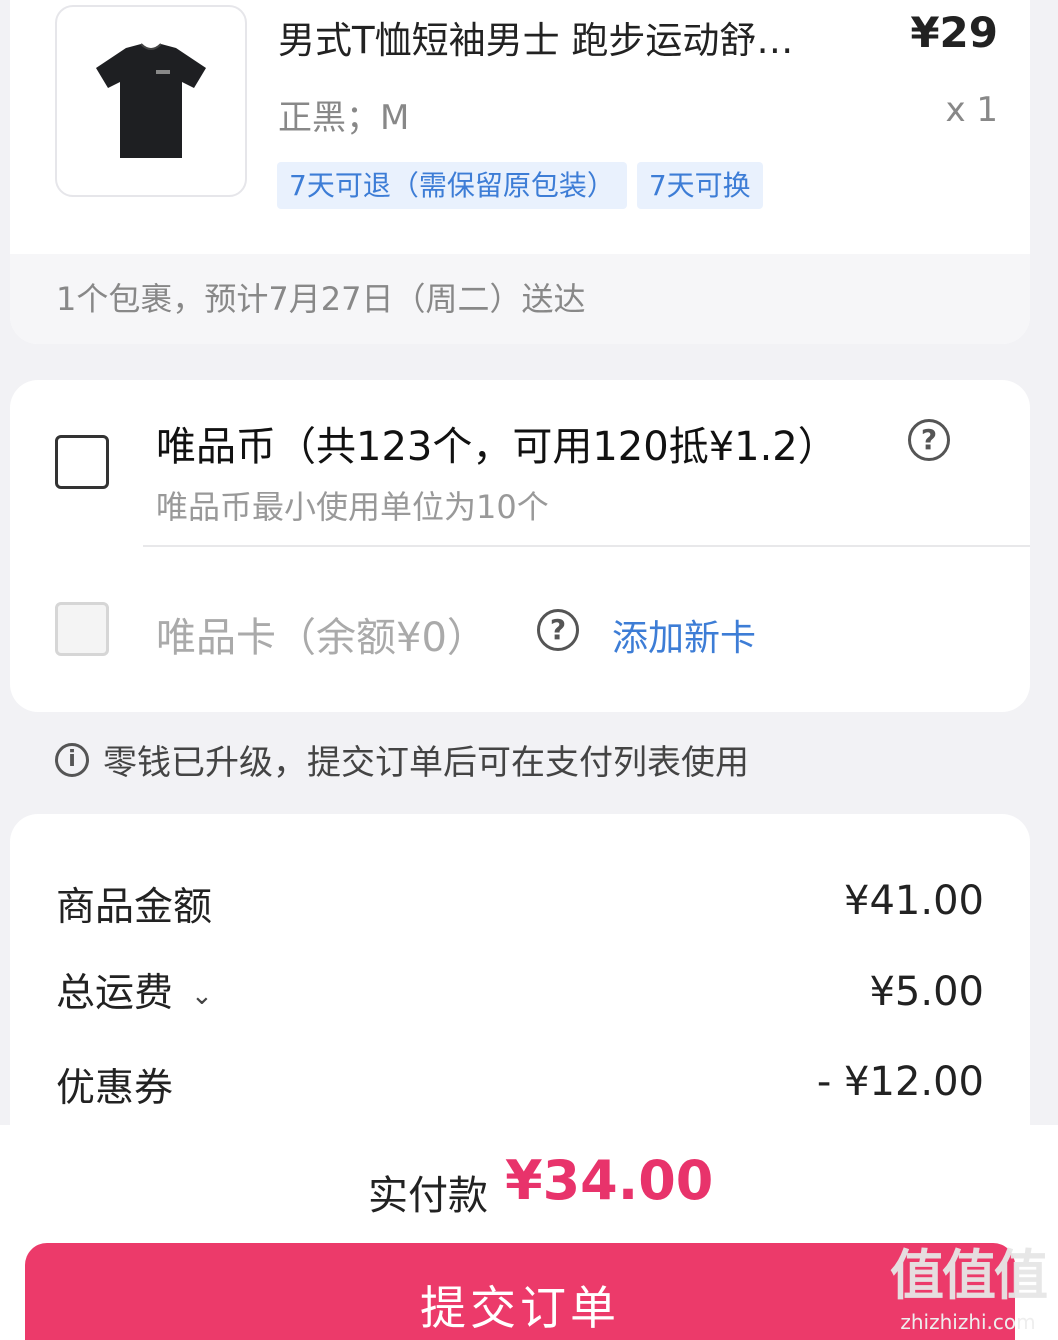 The height and width of the screenshot is (1340, 1058). What do you see at coordinates (497, 447) in the screenshot?
I see `coin-title: 唯品币（共123个，可用120抵¥1.2）` at bounding box center [497, 447].